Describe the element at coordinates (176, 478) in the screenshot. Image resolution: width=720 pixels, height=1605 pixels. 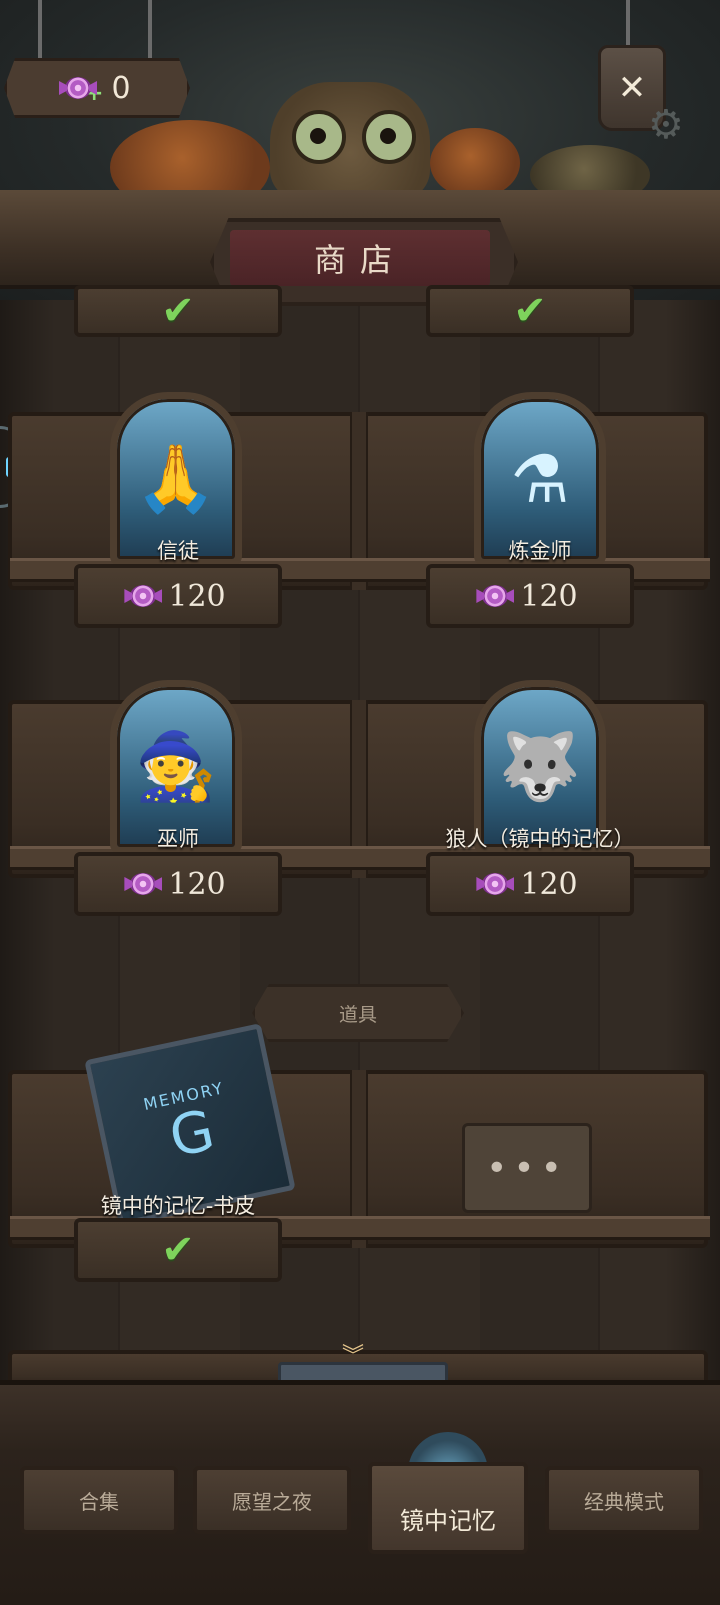
I see `praying-hands-icon: 🙏` at that location.